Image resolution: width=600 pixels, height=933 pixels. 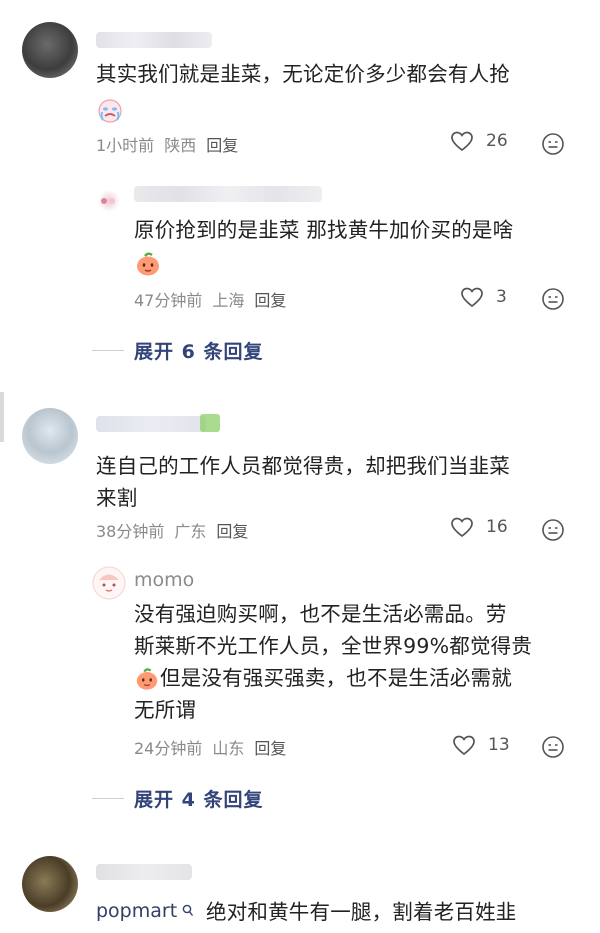 I want to click on reply-target-username: popmart, so click(x=136, y=911).